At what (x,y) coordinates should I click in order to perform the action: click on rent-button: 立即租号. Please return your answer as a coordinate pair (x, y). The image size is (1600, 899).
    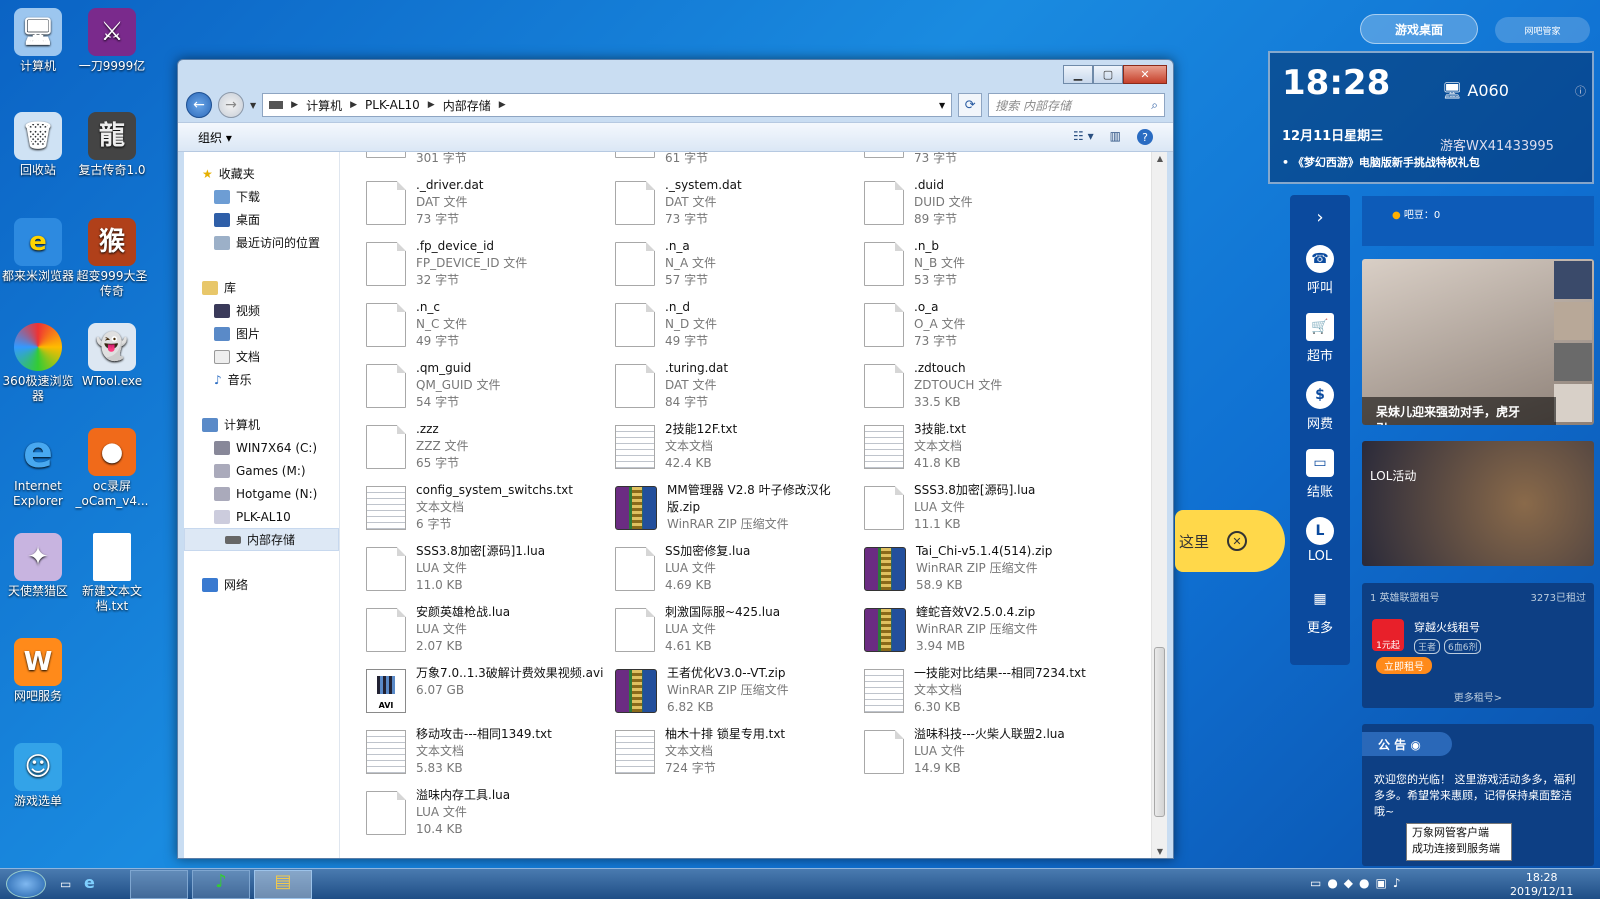
    Looking at the image, I should click on (1404, 665).